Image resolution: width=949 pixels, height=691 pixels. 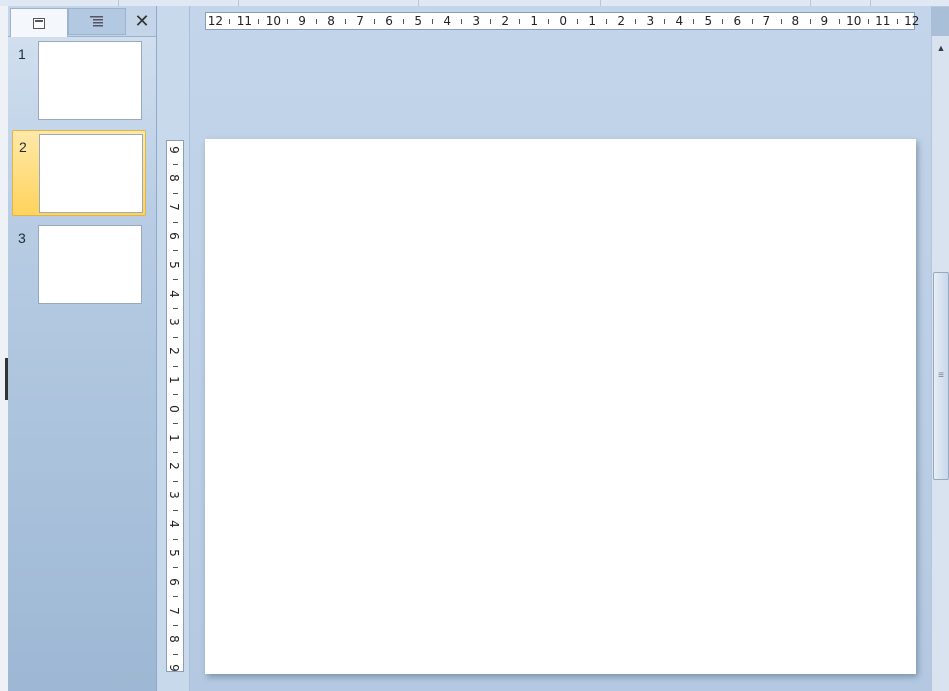 I want to click on pane-tab-bar: ✕, so click(x=82, y=21).